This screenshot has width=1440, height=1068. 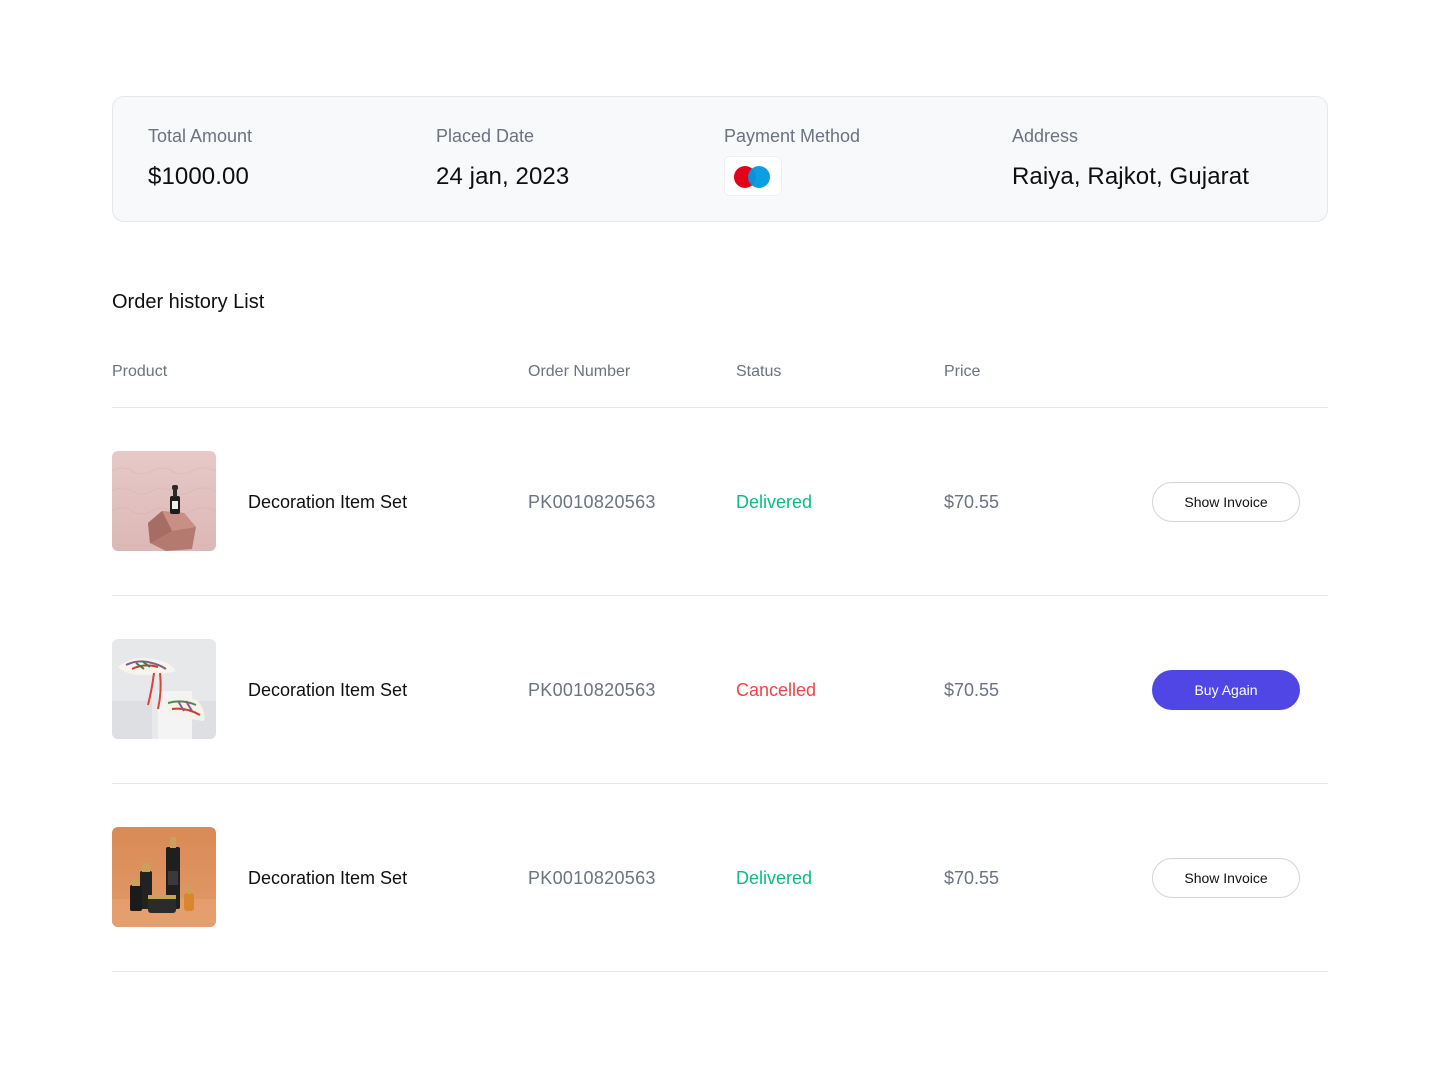 What do you see at coordinates (1130, 176) in the screenshot?
I see `address-value: Raiya, Rajkot, Gujarat` at bounding box center [1130, 176].